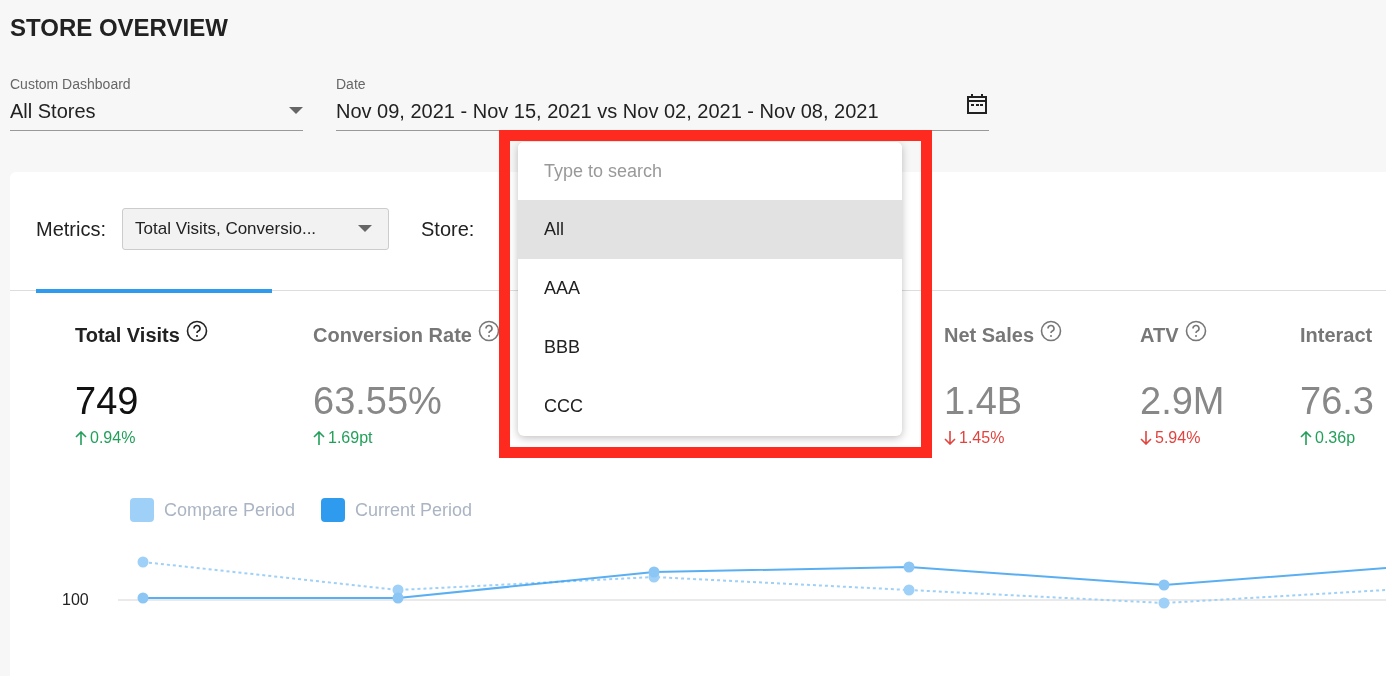  What do you see at coordinates (983, 401) in the screenshot?
I see `metric-value: 1.4B` at bounding box center [983, 401].